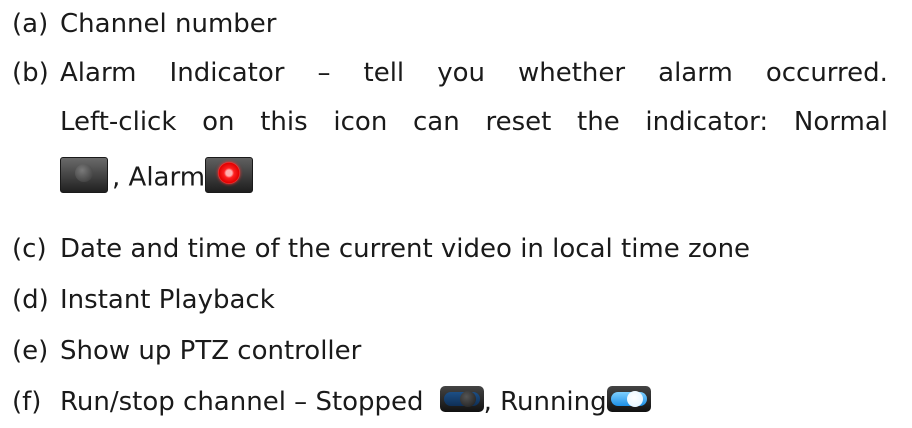 The height and width of the screenshot is (428, 912). I want to click on list-item-d: (d) Instant Playback, so click(450, 300).